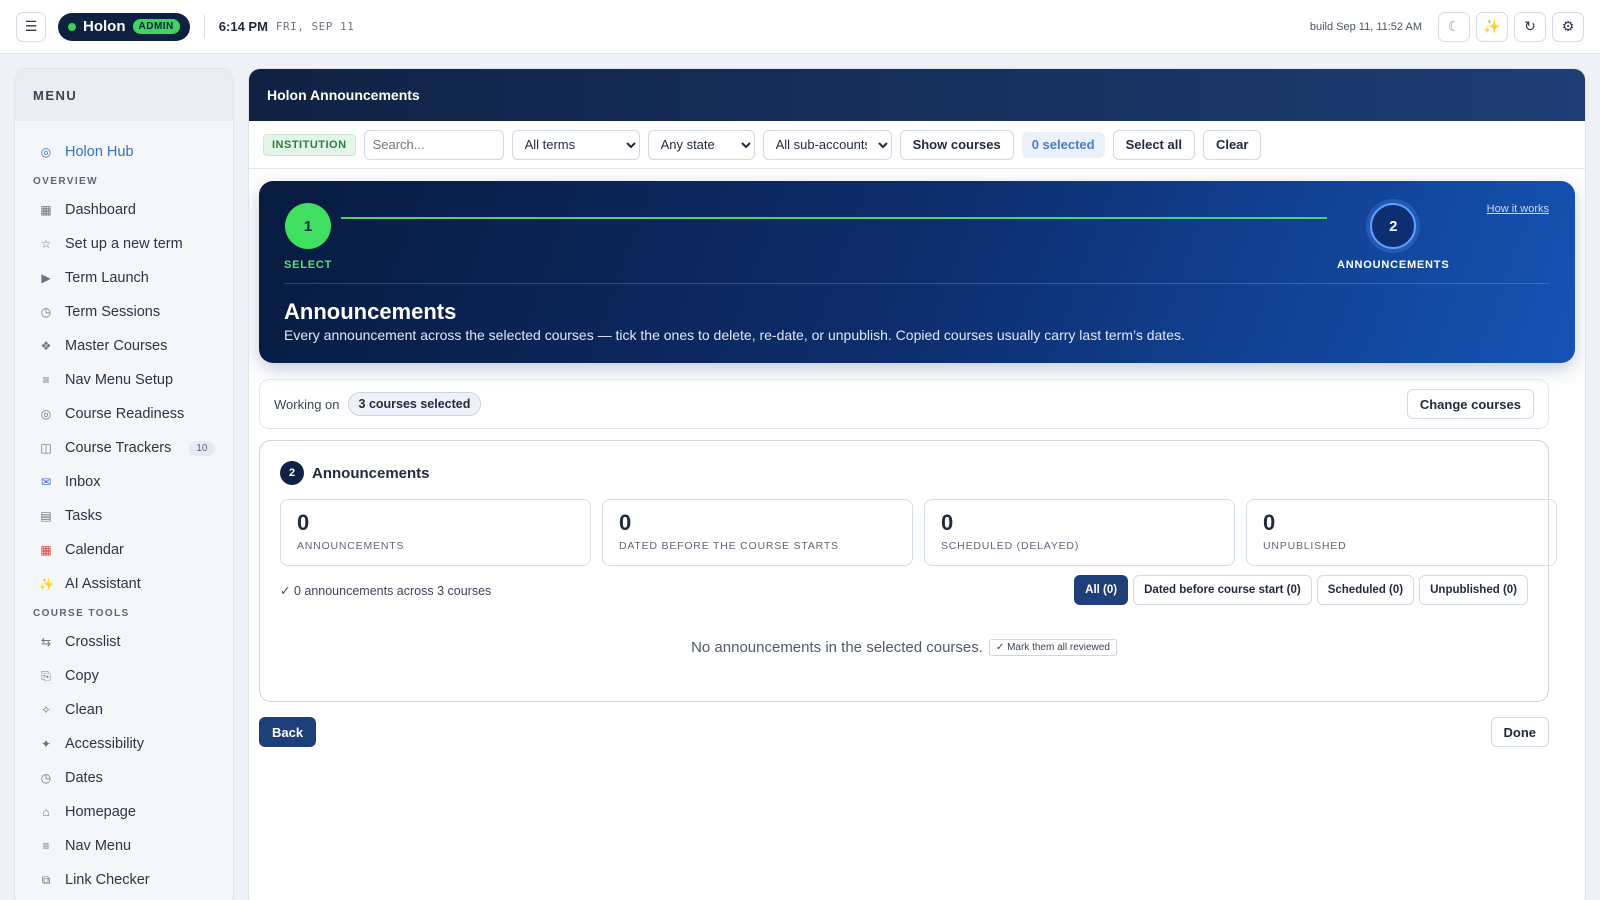  Describe the element at coordinates (124, 95) in the screenshot. I see `menu-title: MENU` at that location.